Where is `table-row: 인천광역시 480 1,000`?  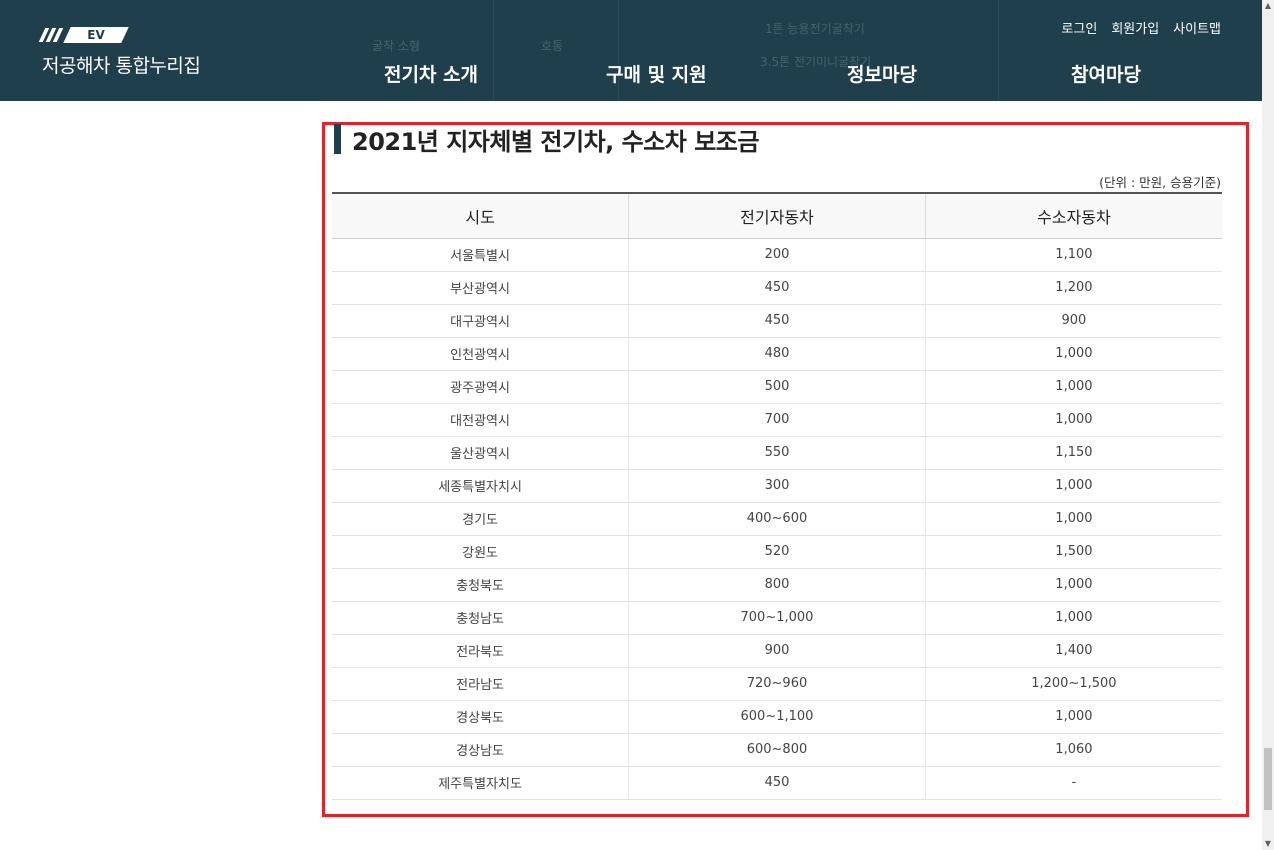 table-row: 인천광역시 480 1,000 is located at coordinates (777, 354).